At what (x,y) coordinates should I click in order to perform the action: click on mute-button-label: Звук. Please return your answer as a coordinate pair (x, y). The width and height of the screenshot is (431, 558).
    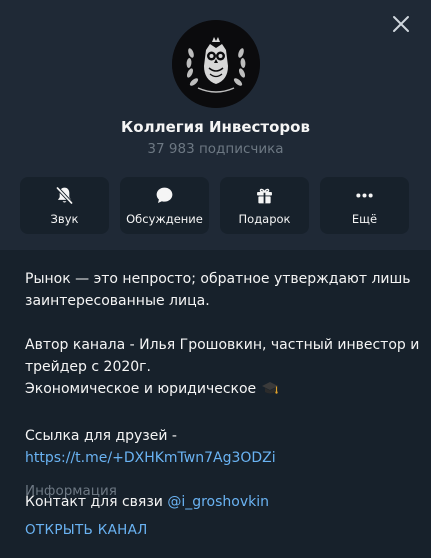
    Looking at the image, I should click on (64, 219).